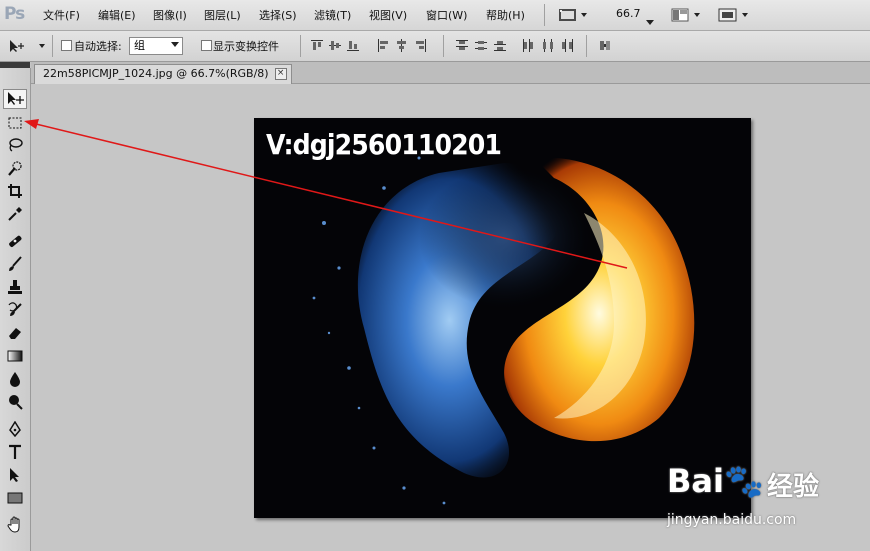 The image size is (870, 551). I want to click on distribute-vertical-center-icon, so click(481, 45).